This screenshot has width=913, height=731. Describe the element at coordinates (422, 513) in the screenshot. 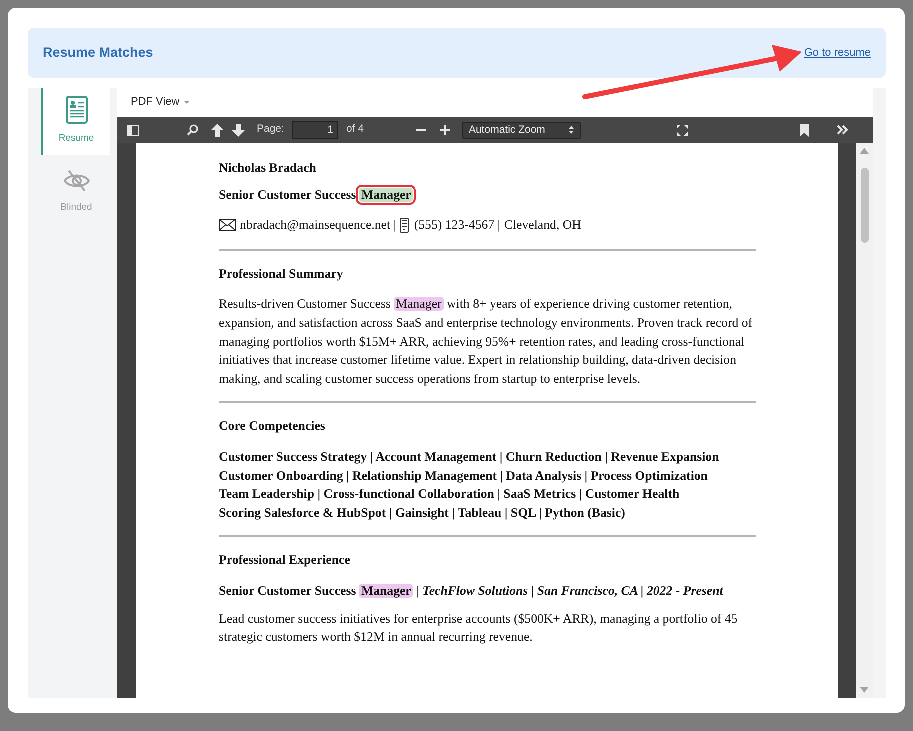

I see `skills-line: Scoring Salesforce & HubSpot | Gainsight | Tableau | SQL | Python (Basic)` at that location.